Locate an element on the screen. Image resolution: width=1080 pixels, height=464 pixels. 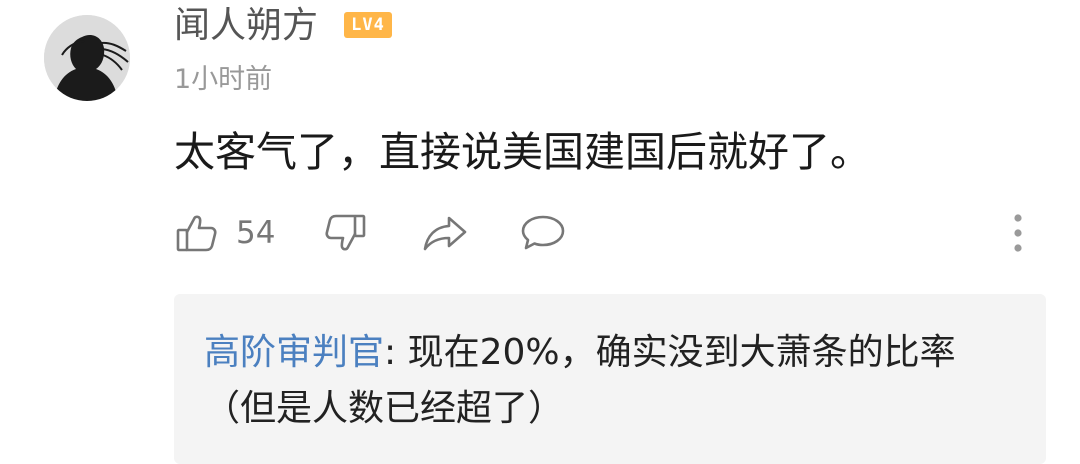
thumbs-up-icon is located at coordinates (197, 233).